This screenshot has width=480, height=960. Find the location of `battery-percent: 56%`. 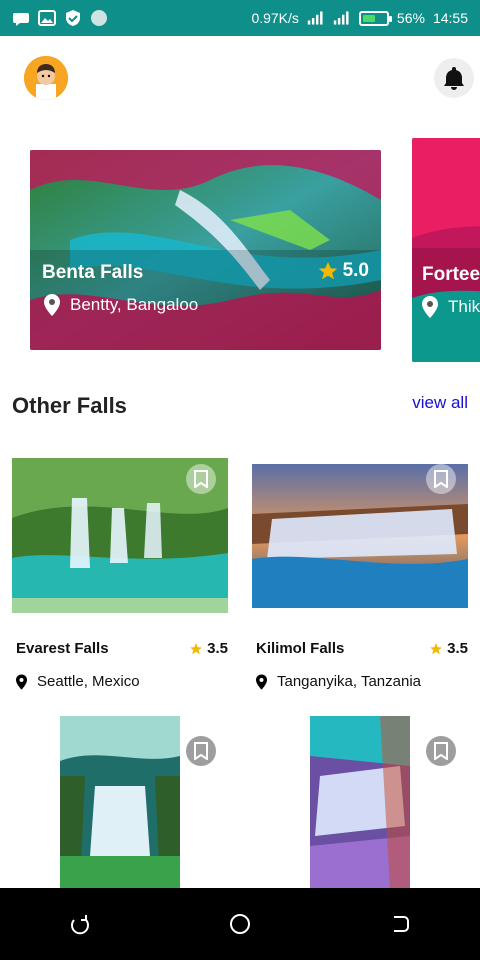

battery-percent: 56% is located at coordinates (410, 18).